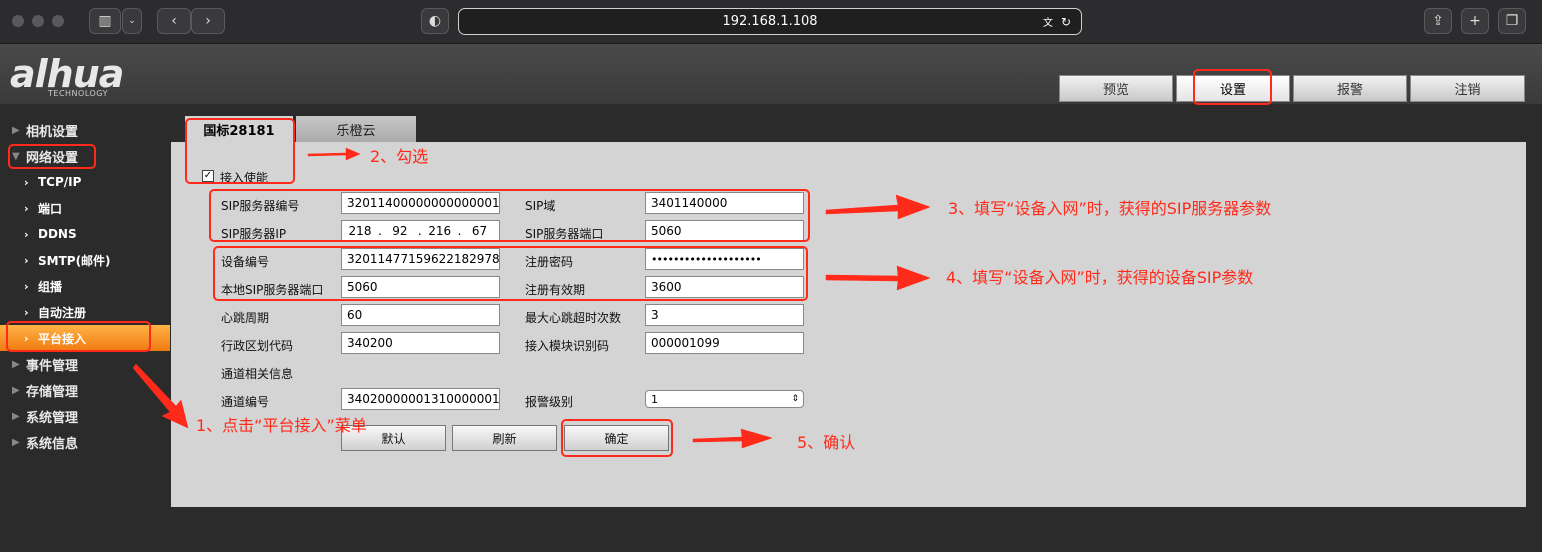 This screenshot has height=552, width=1542. Describe the element at coordinates (85, 312) in the screenshot. I see `sidebar-item-auto-register: › 自动注册` at that location.